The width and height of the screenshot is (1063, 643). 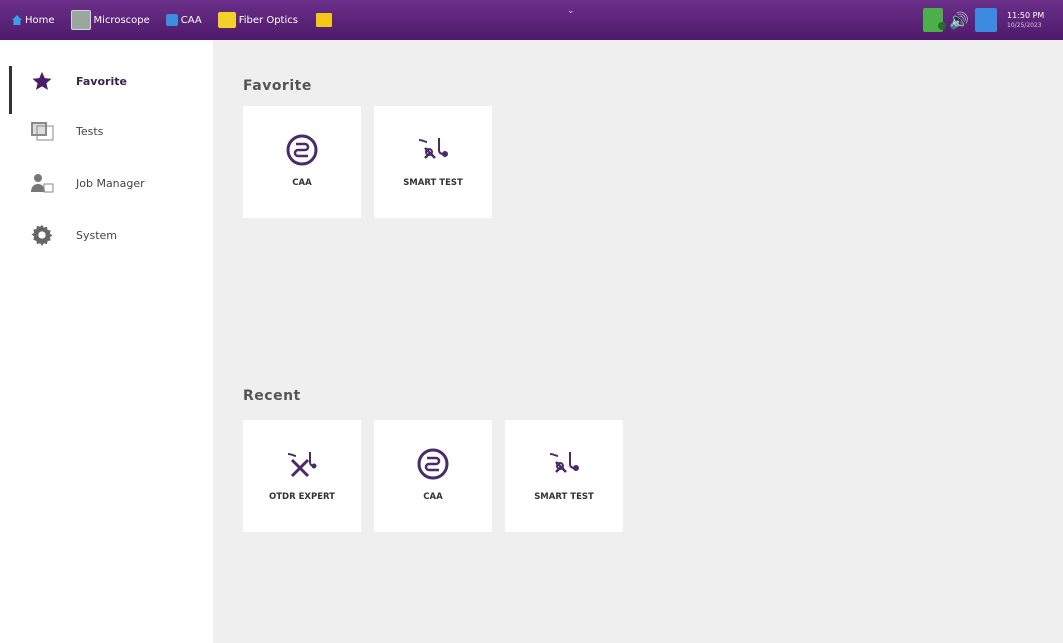 What do you see at coordinates (564, 476) in the screenshot?
I see `recent-tile-smart-test: SMART TEST` at bounding box center [564, 476].